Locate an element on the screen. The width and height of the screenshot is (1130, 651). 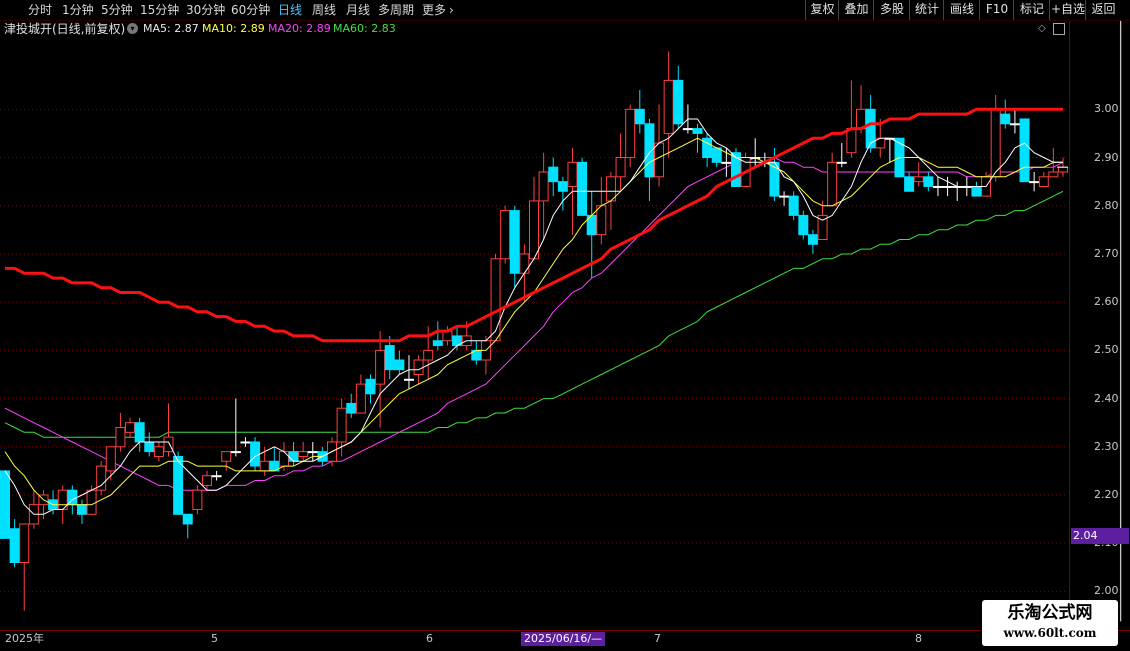
period-tab-6: 日线 is located at coordinates (290, 10).